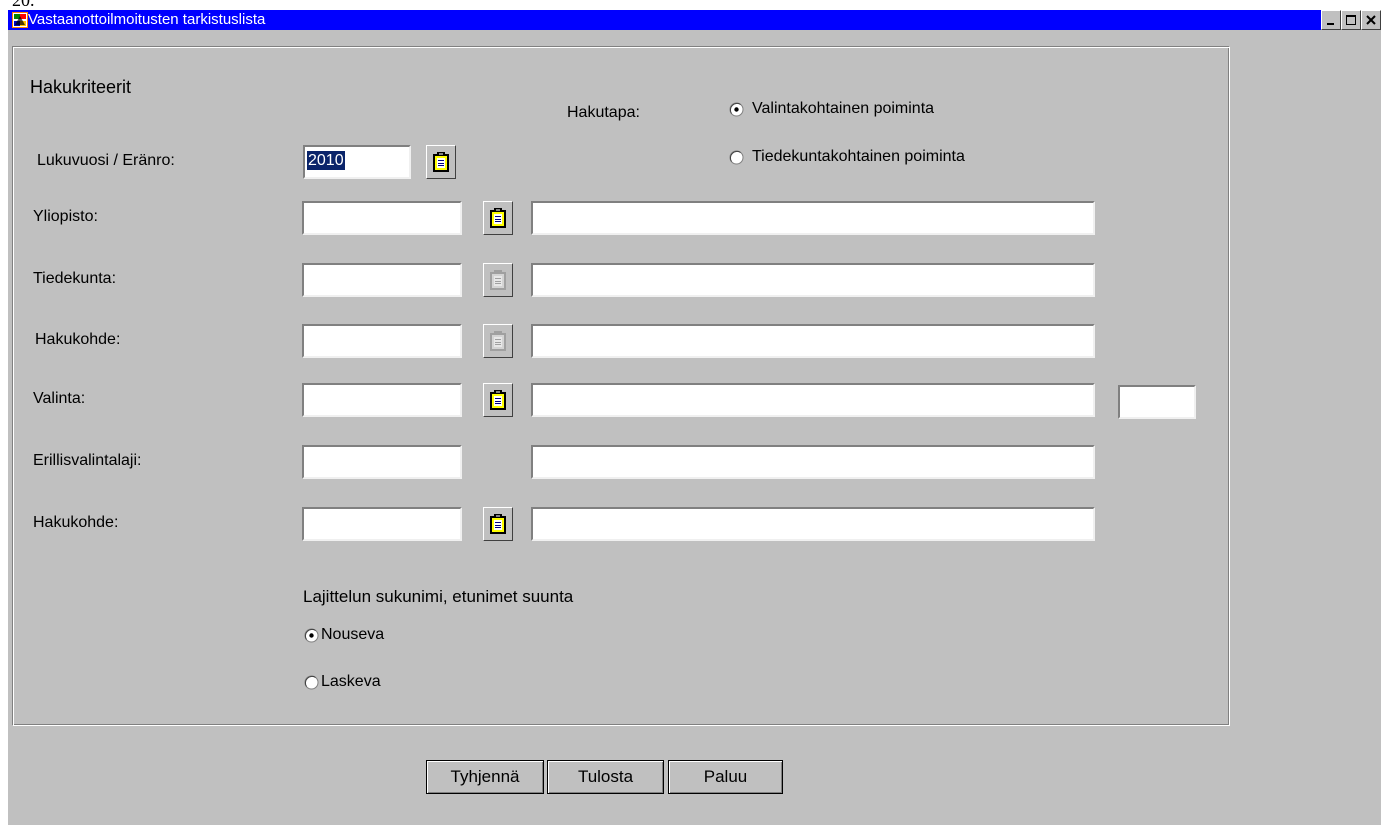 This screenshot has width=1381, height=825. Describe the element at coordinates (20, 20) in the screenshot. I see `app-icon` at that location.